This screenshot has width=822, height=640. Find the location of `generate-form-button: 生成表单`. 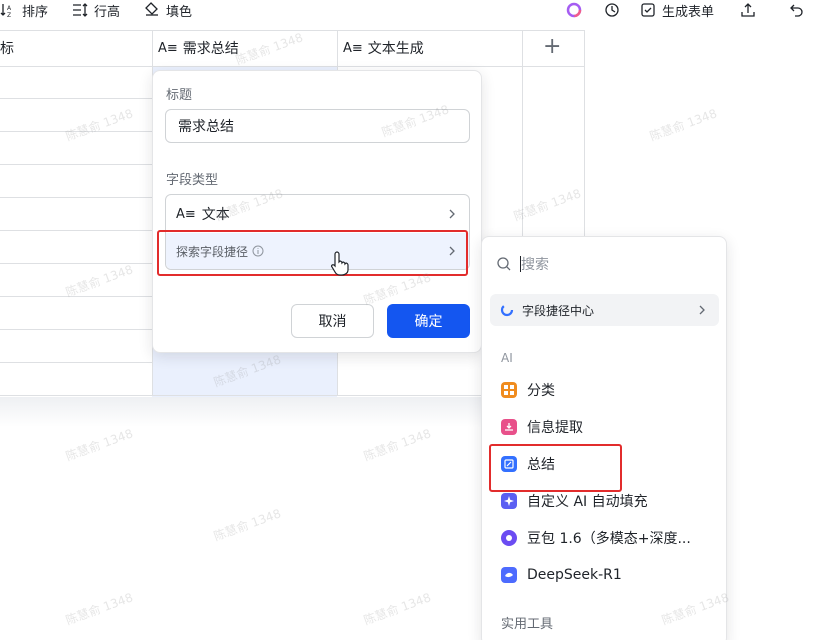

generate-form-button: 生成表单 is located at coordinates (677, 10).